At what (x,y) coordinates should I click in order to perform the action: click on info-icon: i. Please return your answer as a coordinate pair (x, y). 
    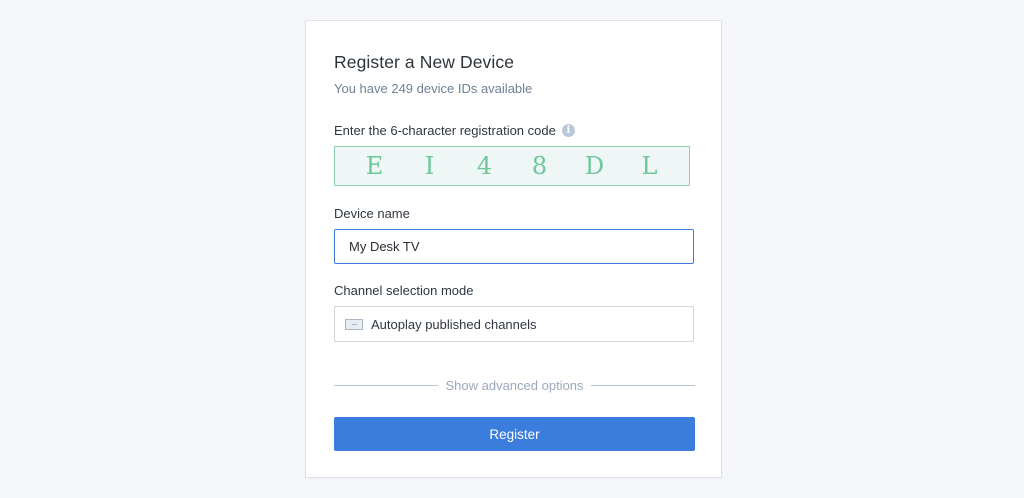
    Looking at the image, I should click on (568, 130).